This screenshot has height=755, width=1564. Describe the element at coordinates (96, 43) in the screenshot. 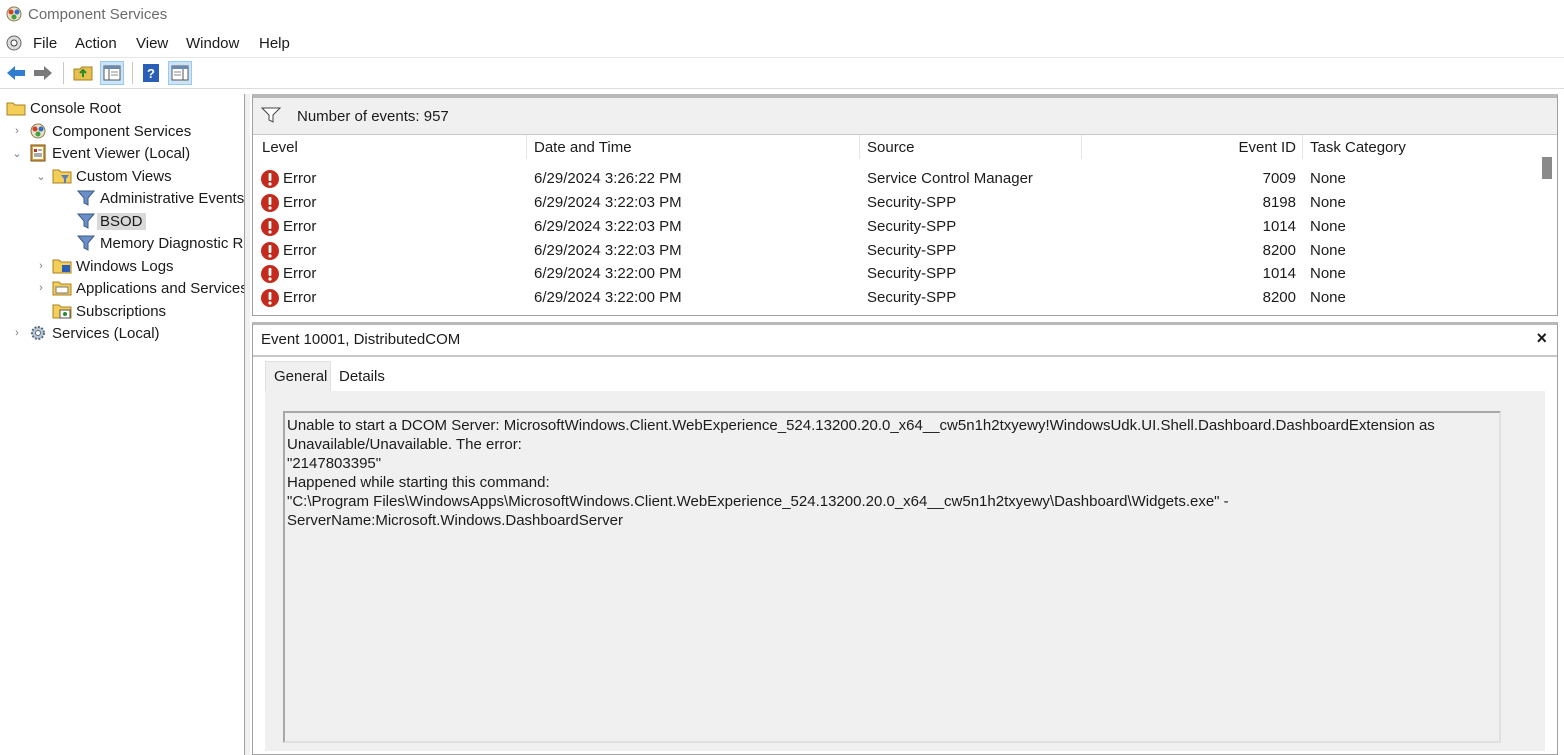

I see `menu-action: Action` at that location.